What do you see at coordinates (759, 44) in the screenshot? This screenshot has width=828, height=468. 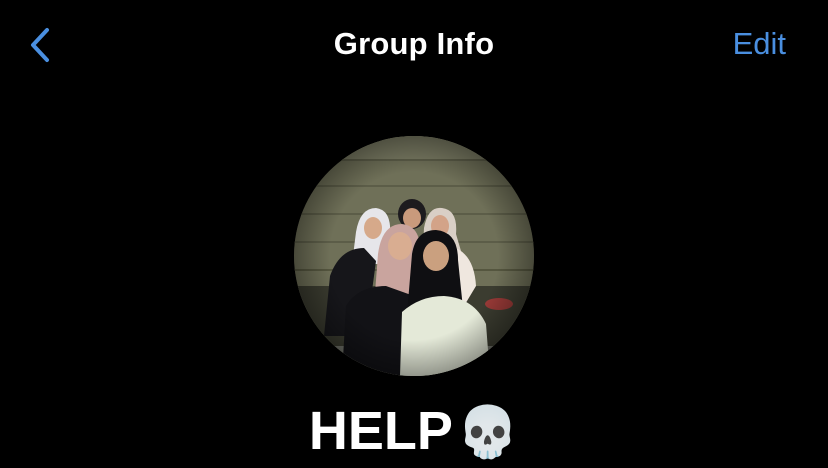 I see `edit-button: Edit` at bounding box center [759, 44].